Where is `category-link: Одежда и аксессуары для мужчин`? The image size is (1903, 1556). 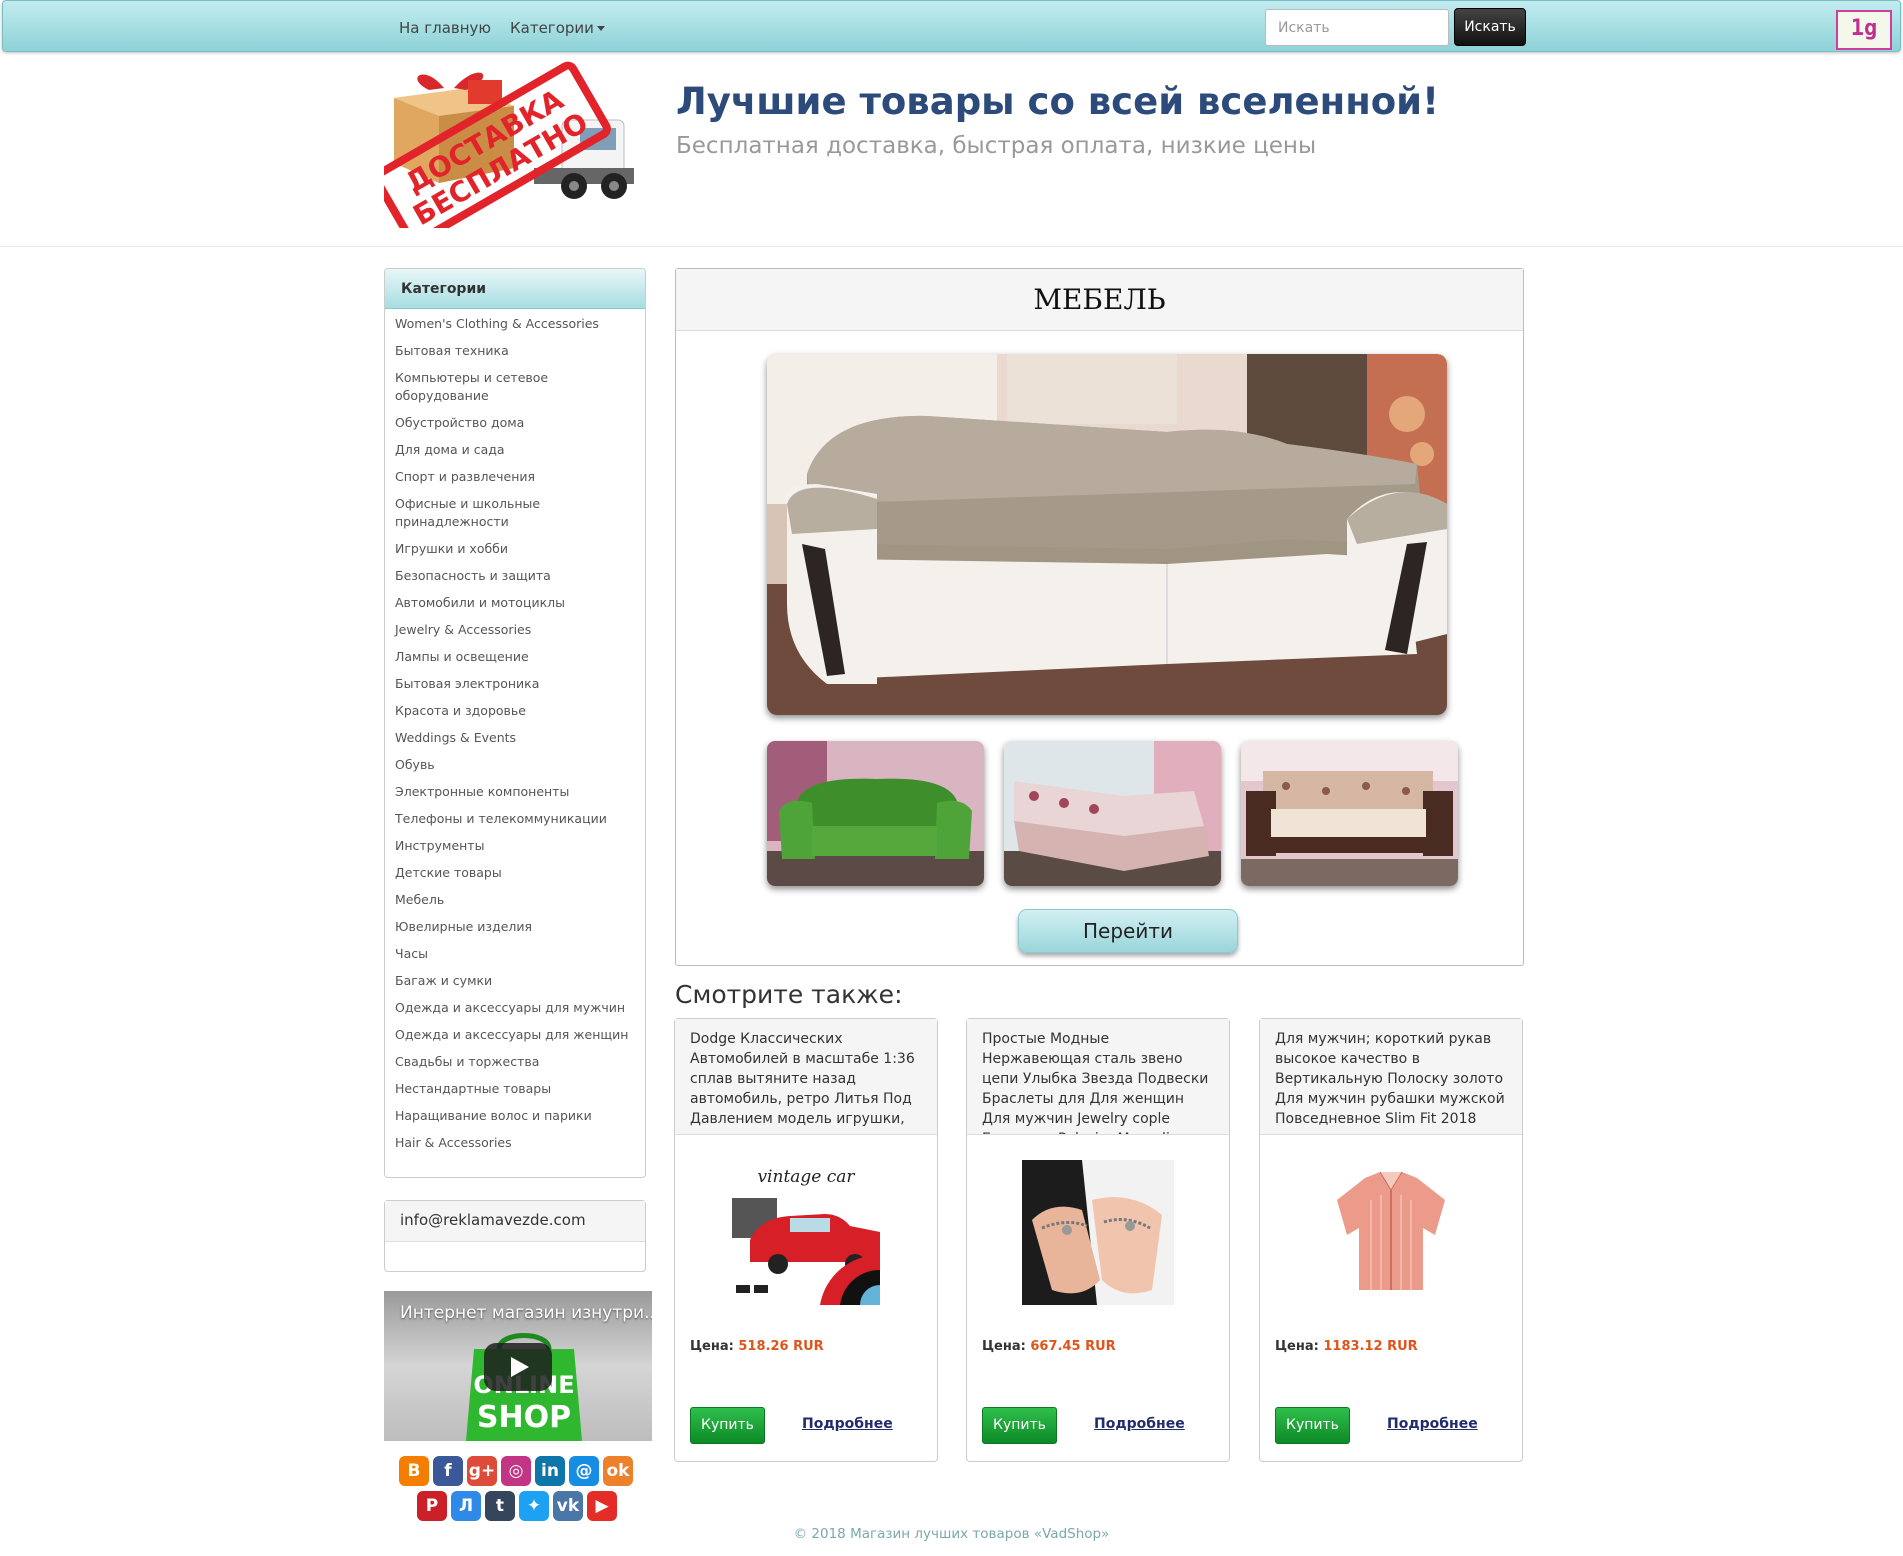
category-link: Одежда и аксессуары для мужчин is located at coordinates (515, 1008).